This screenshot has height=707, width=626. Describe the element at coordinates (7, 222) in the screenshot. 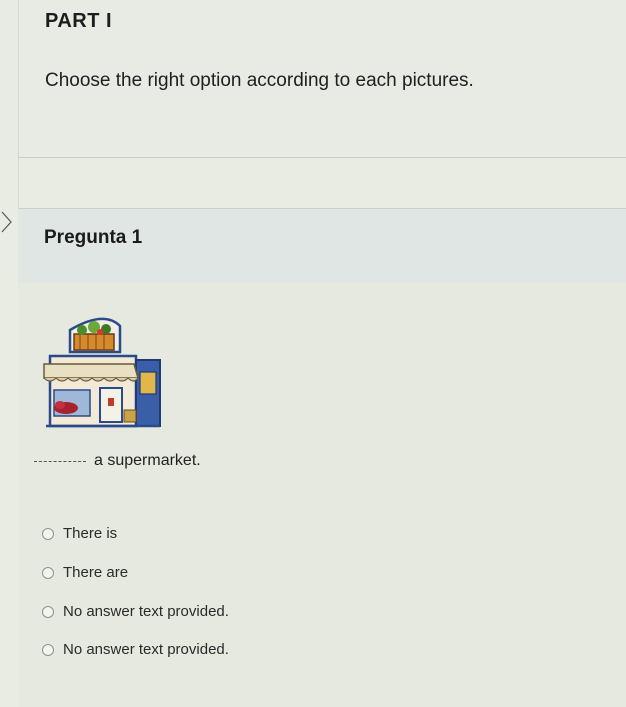

I see `chevron-right-icon` at that location.